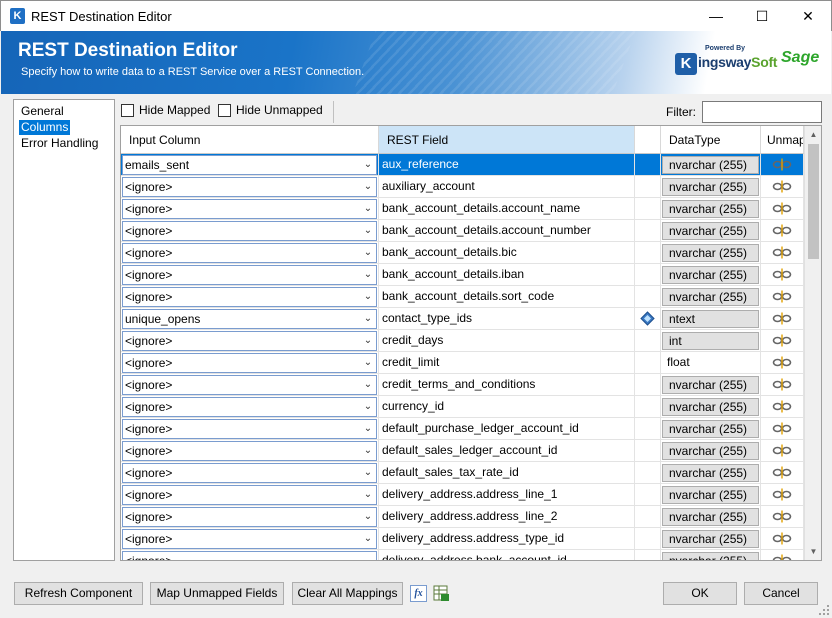 The image size is (832, 618). I want to click on table-row: <ignore> ⌄ auxiliary_account nvarchar (255), so click(462, 187).